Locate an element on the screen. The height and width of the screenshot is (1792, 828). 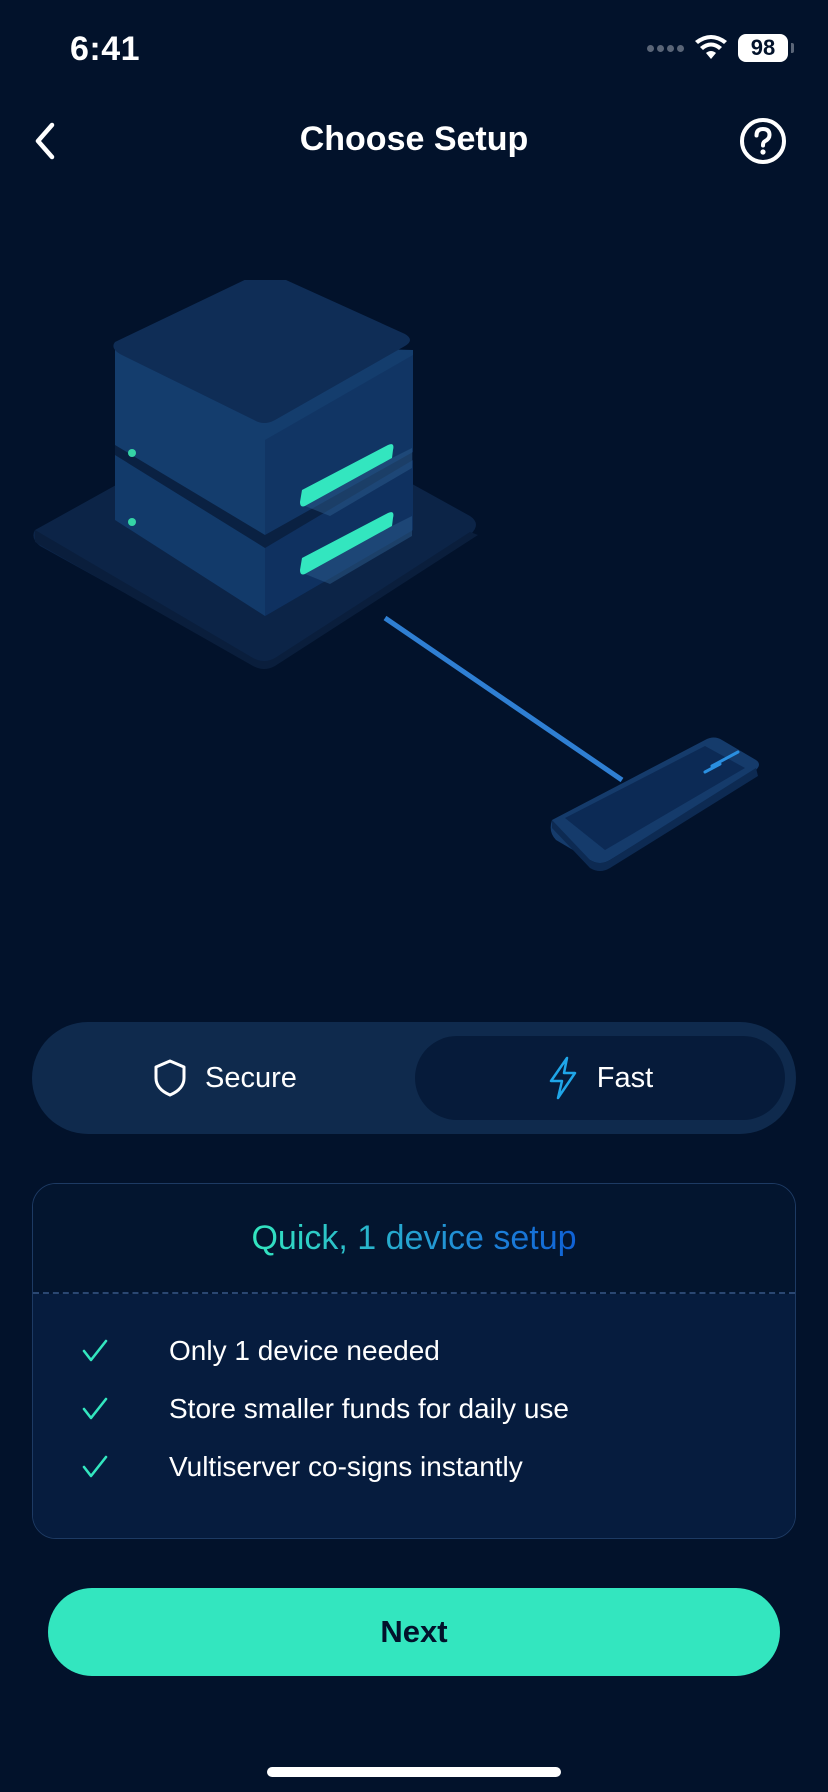
shield-icon is located at coordinates (170, 1078).